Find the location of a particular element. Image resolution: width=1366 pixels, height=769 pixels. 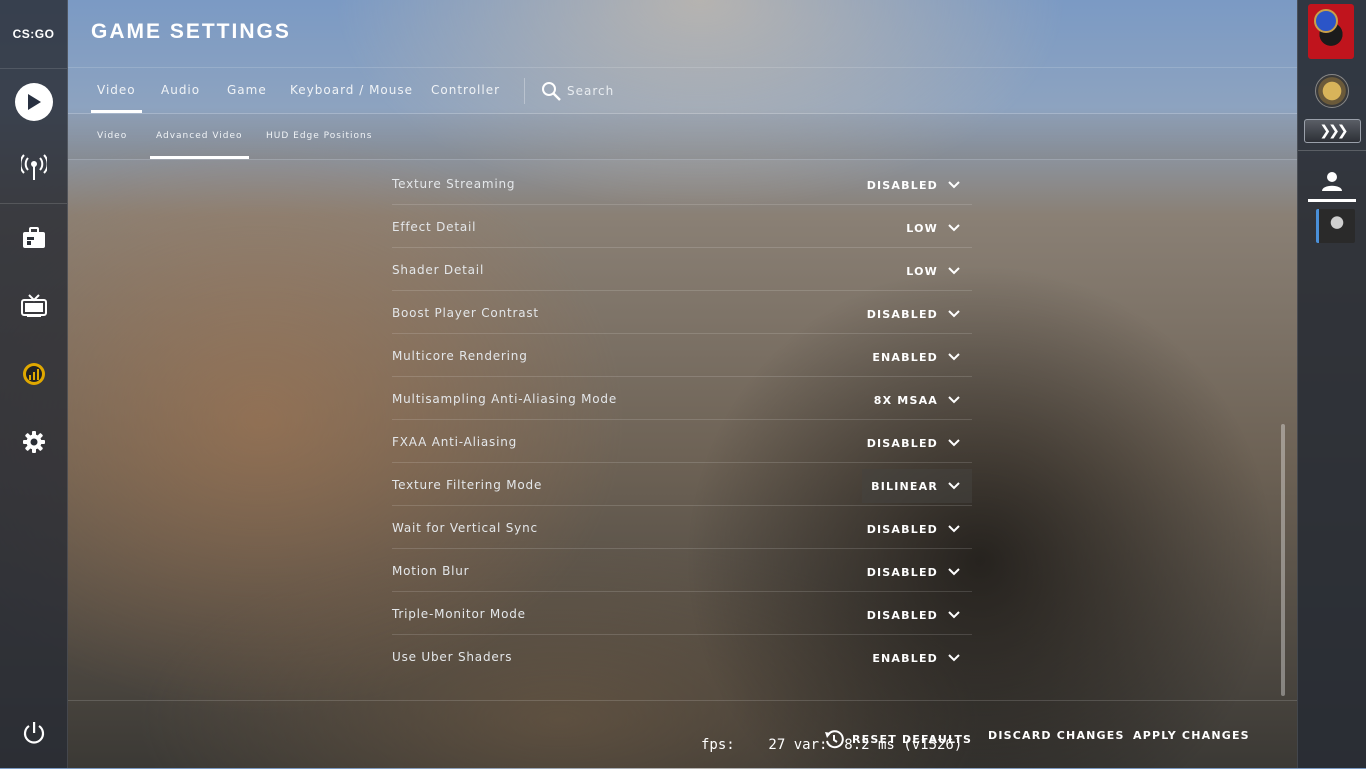

setting-row: Shader Detail LOW is located at coordinates (682, 269).